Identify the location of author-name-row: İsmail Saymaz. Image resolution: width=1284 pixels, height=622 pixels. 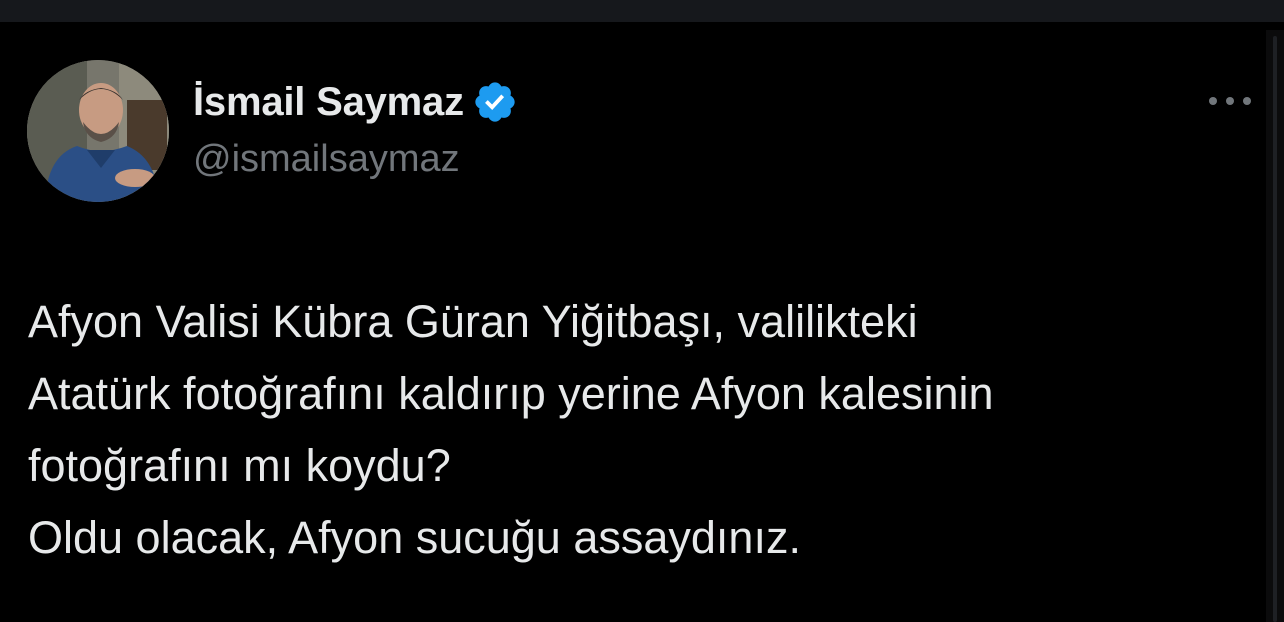
(355, 102).